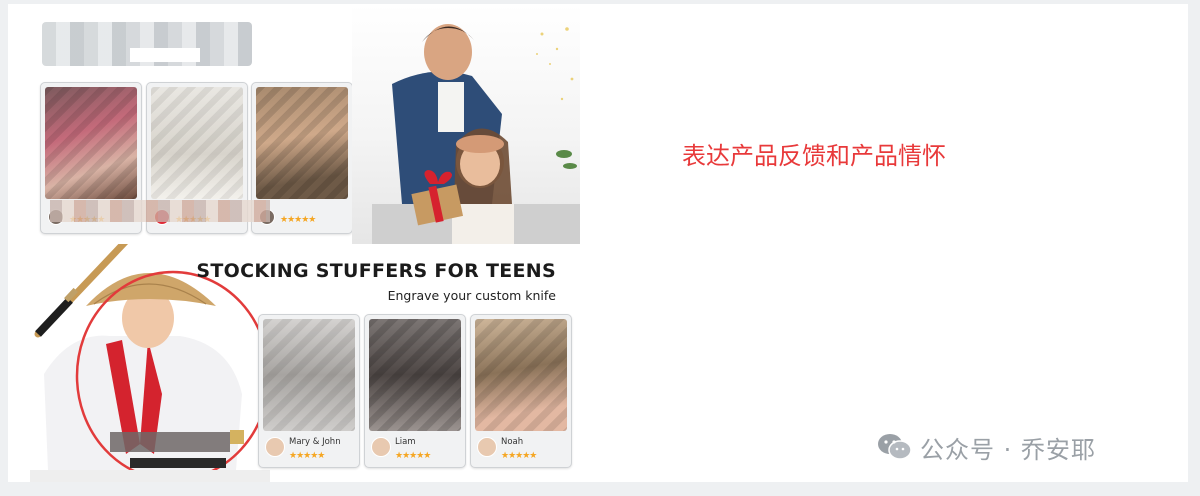 The image size is (1200, 496). What do you see at coordinates (315, 442) in the screenshot?
I see `reviewer-name: Mary & John` at bounding box center [315, 442].